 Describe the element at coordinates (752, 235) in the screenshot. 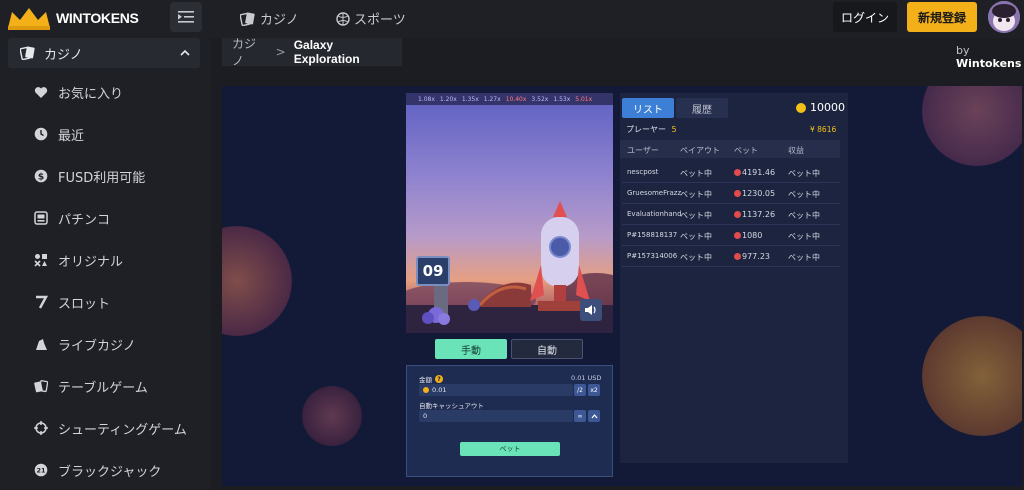

I see `row-bet: 1080` at that location.